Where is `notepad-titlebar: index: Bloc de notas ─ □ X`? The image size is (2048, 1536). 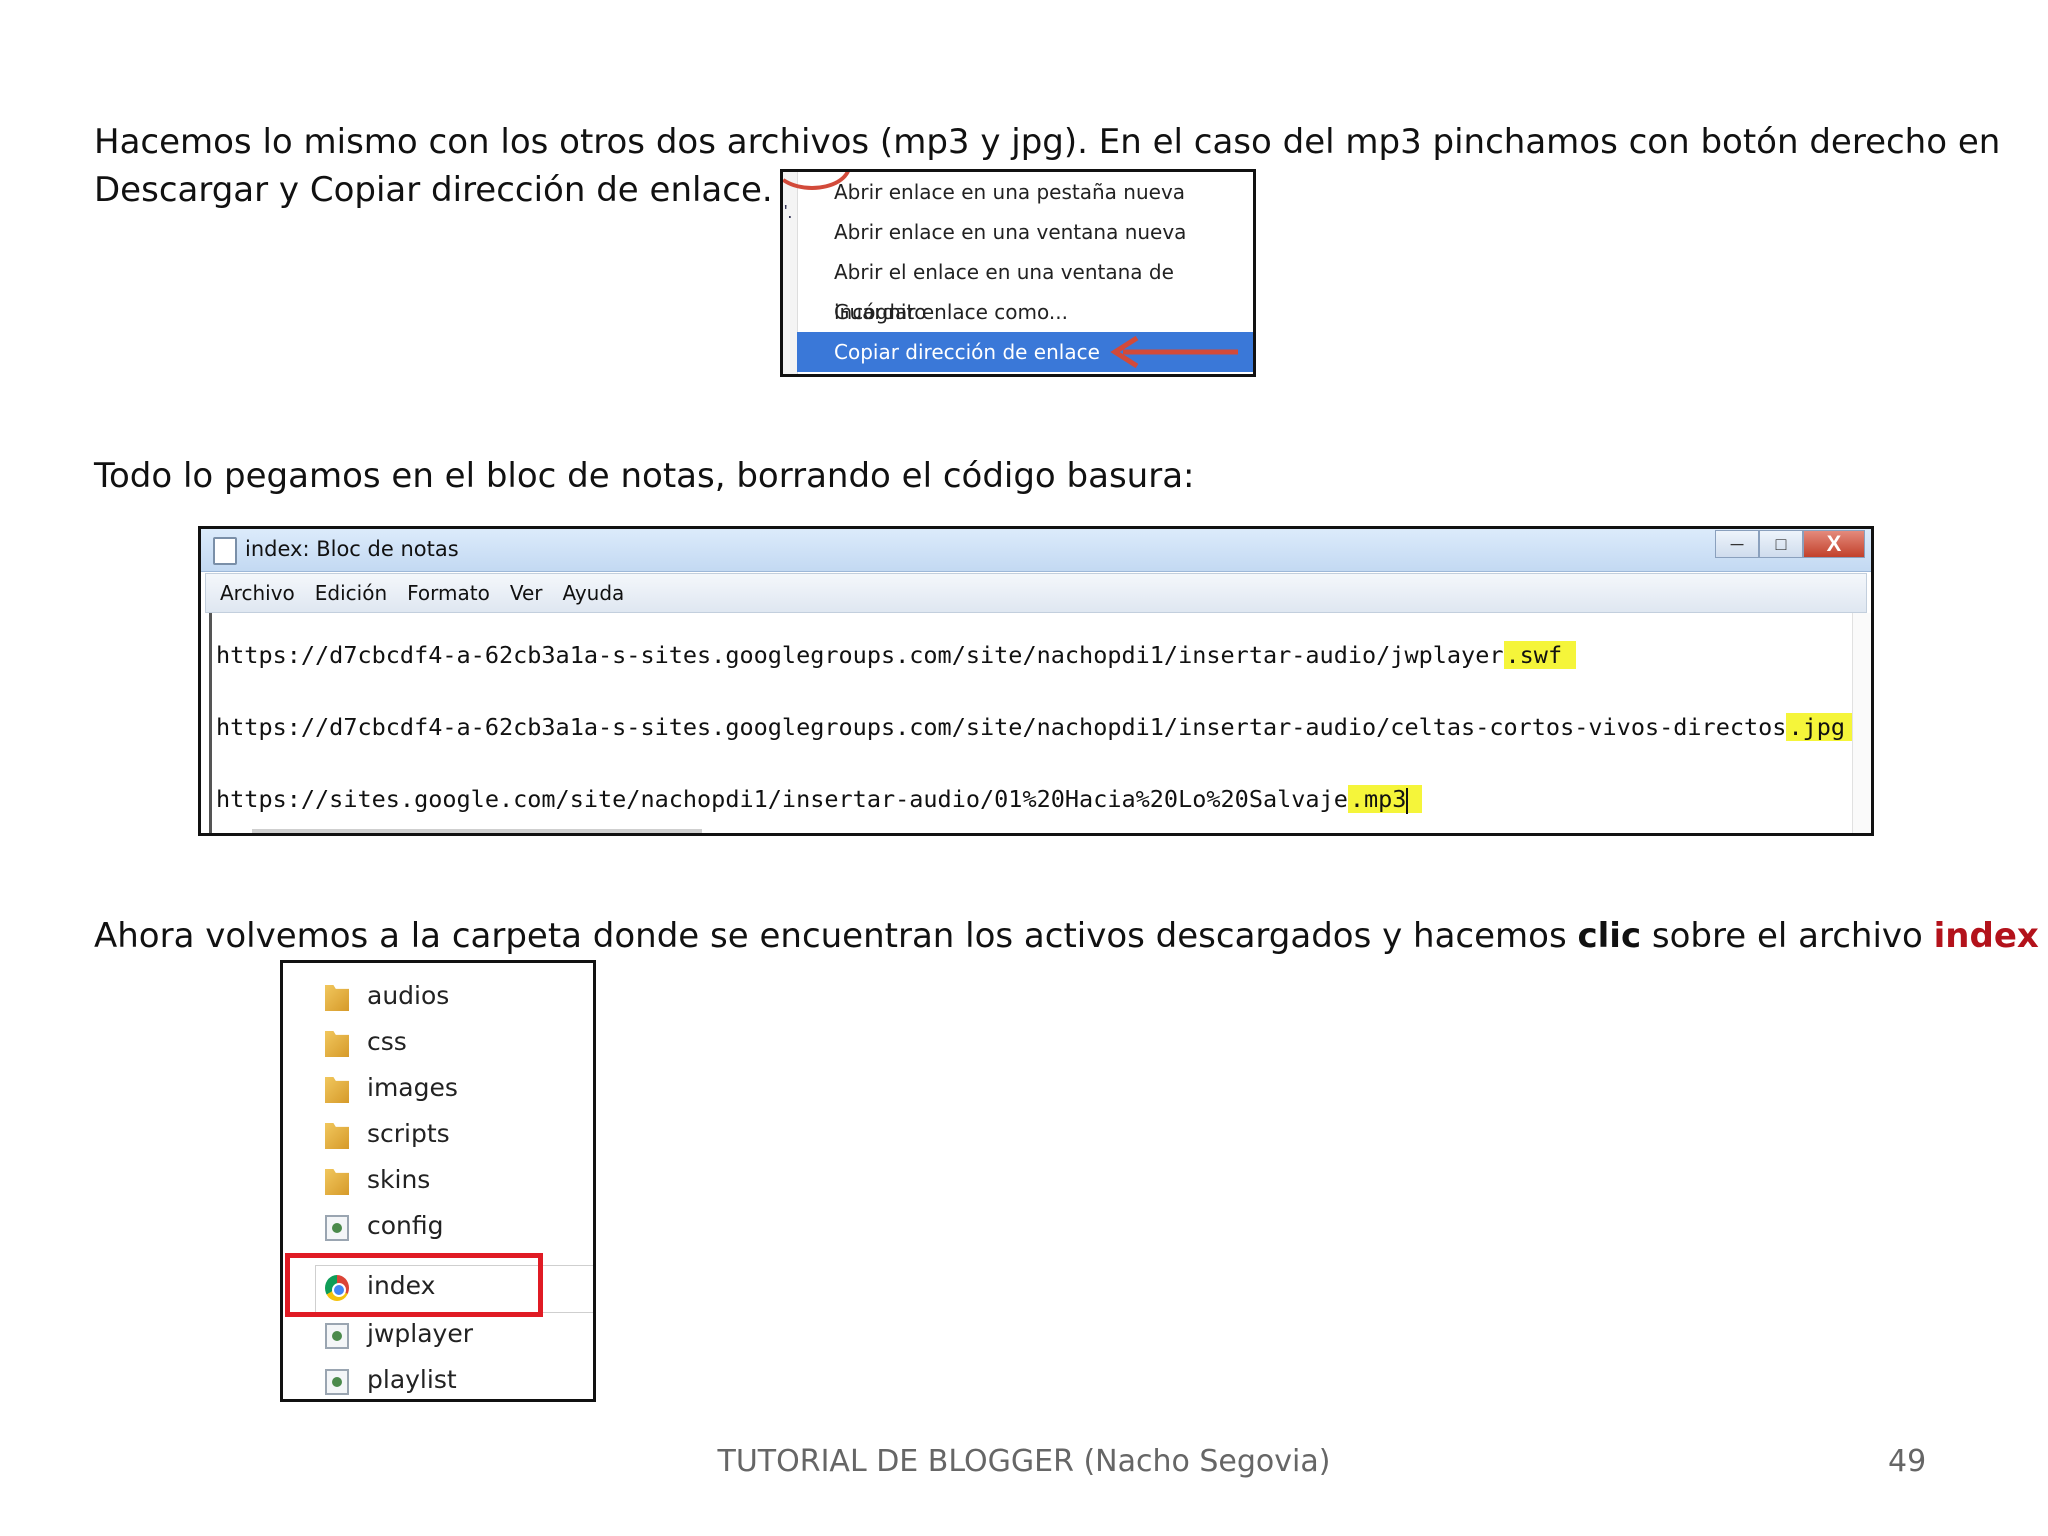
notepad-titlebar: index: Bloc de notas ─ □ X is located at coordinates (1036, 550).